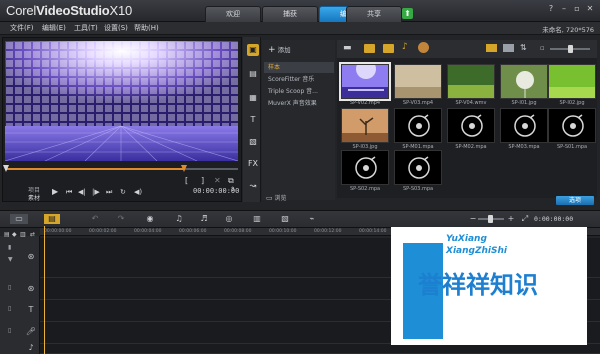  What do you see at coordinates (9, 287) in the screenshot?
I see `overlay-track-toggle-icon: ▯` at bounding box center [9, 287].